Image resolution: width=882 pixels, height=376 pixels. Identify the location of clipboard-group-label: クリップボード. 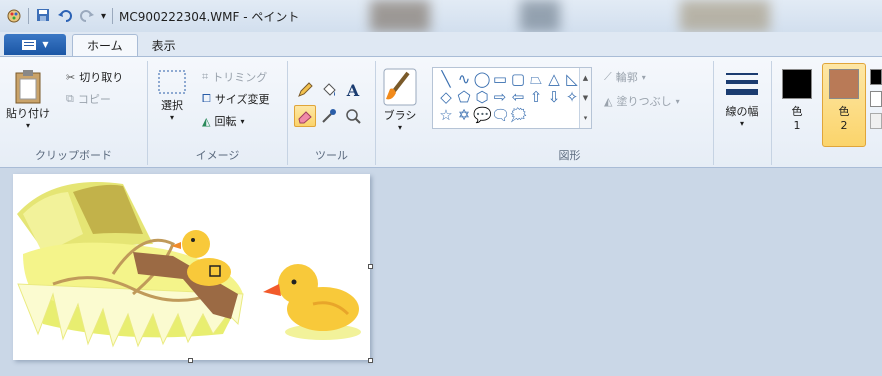
(73, 155).